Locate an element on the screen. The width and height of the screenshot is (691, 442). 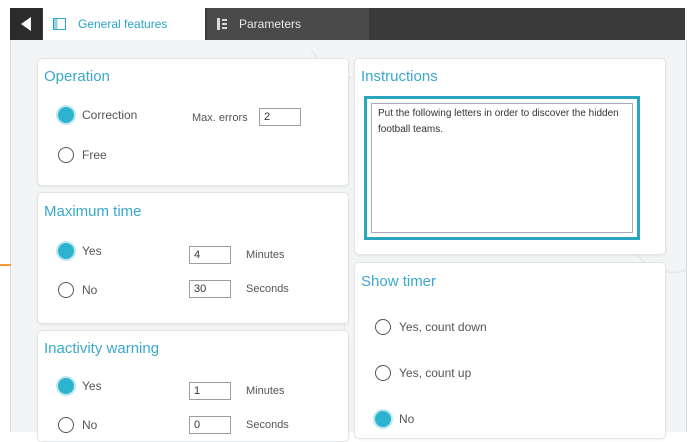
show-timer-title: Show timer is located at coordinates (399, 281).